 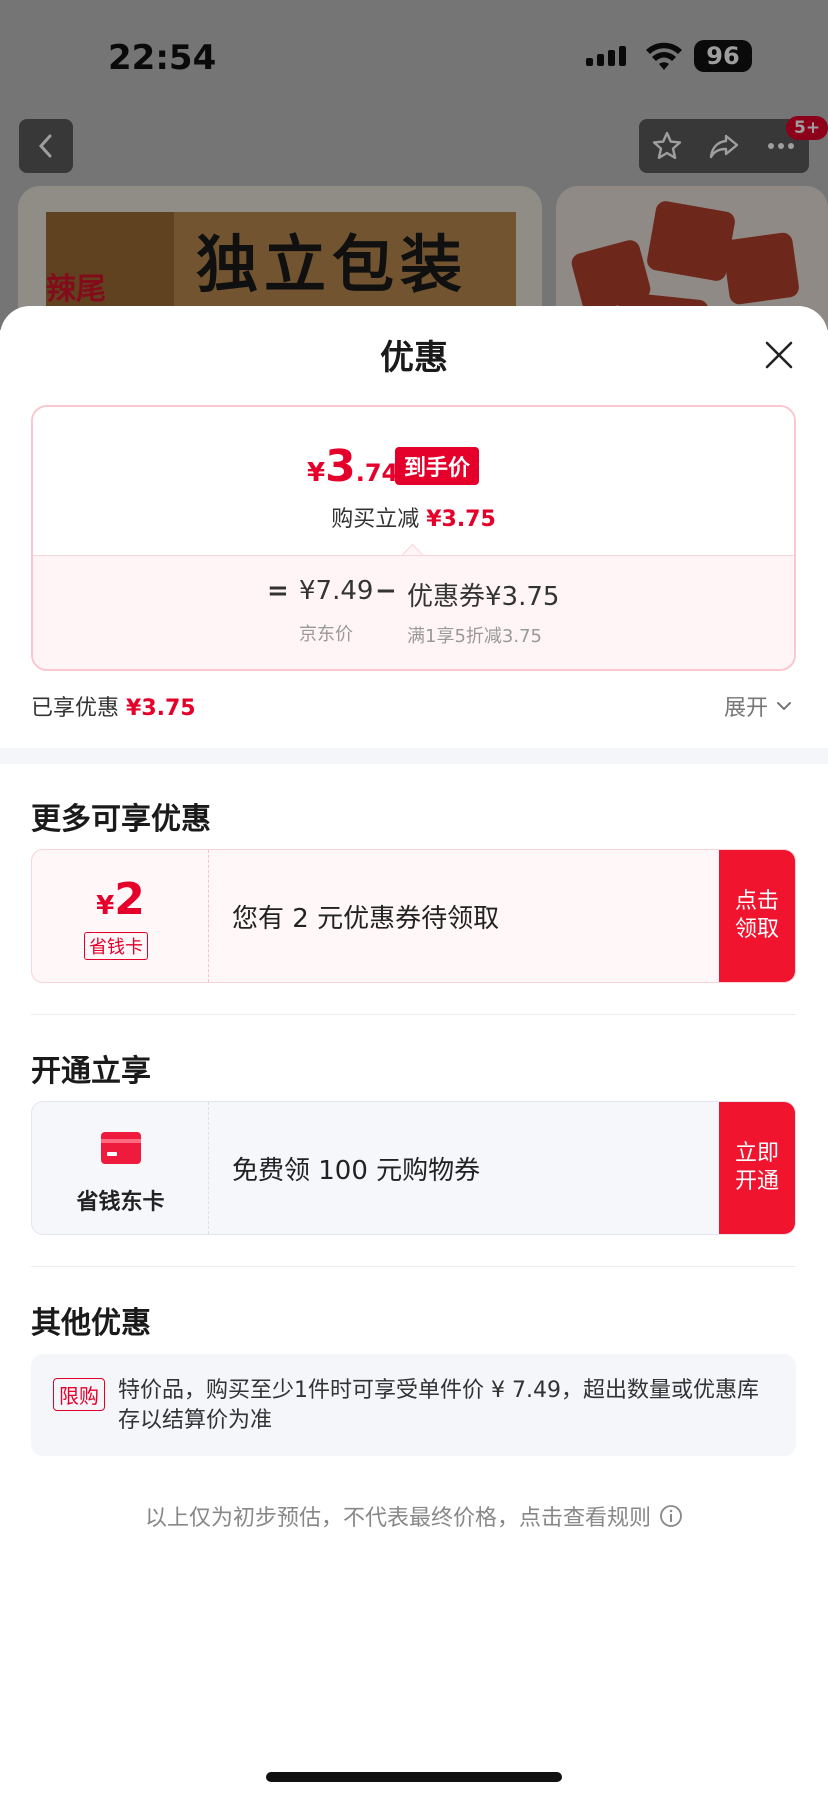 I want to click on close-icon, so click(x=779, y=355).